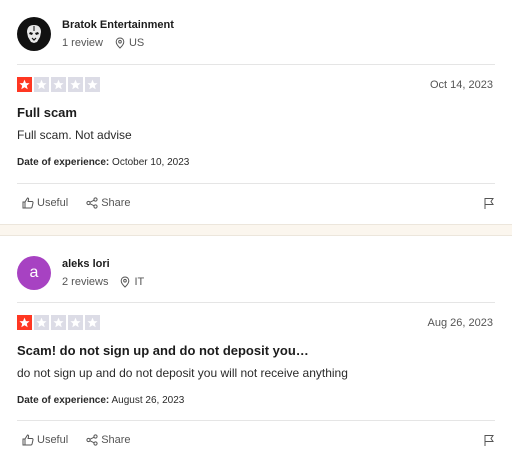 The height and width of the screenshot is (460, 512). Describe the element at coordinates (118, 25) in the screenshot. I see `reviewer-name: Bratok Entertainment` at that location.